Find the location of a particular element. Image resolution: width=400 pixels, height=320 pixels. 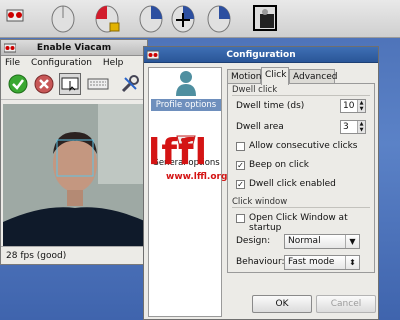

design-select: Normal ▼ is located at coordinates (322, 241).